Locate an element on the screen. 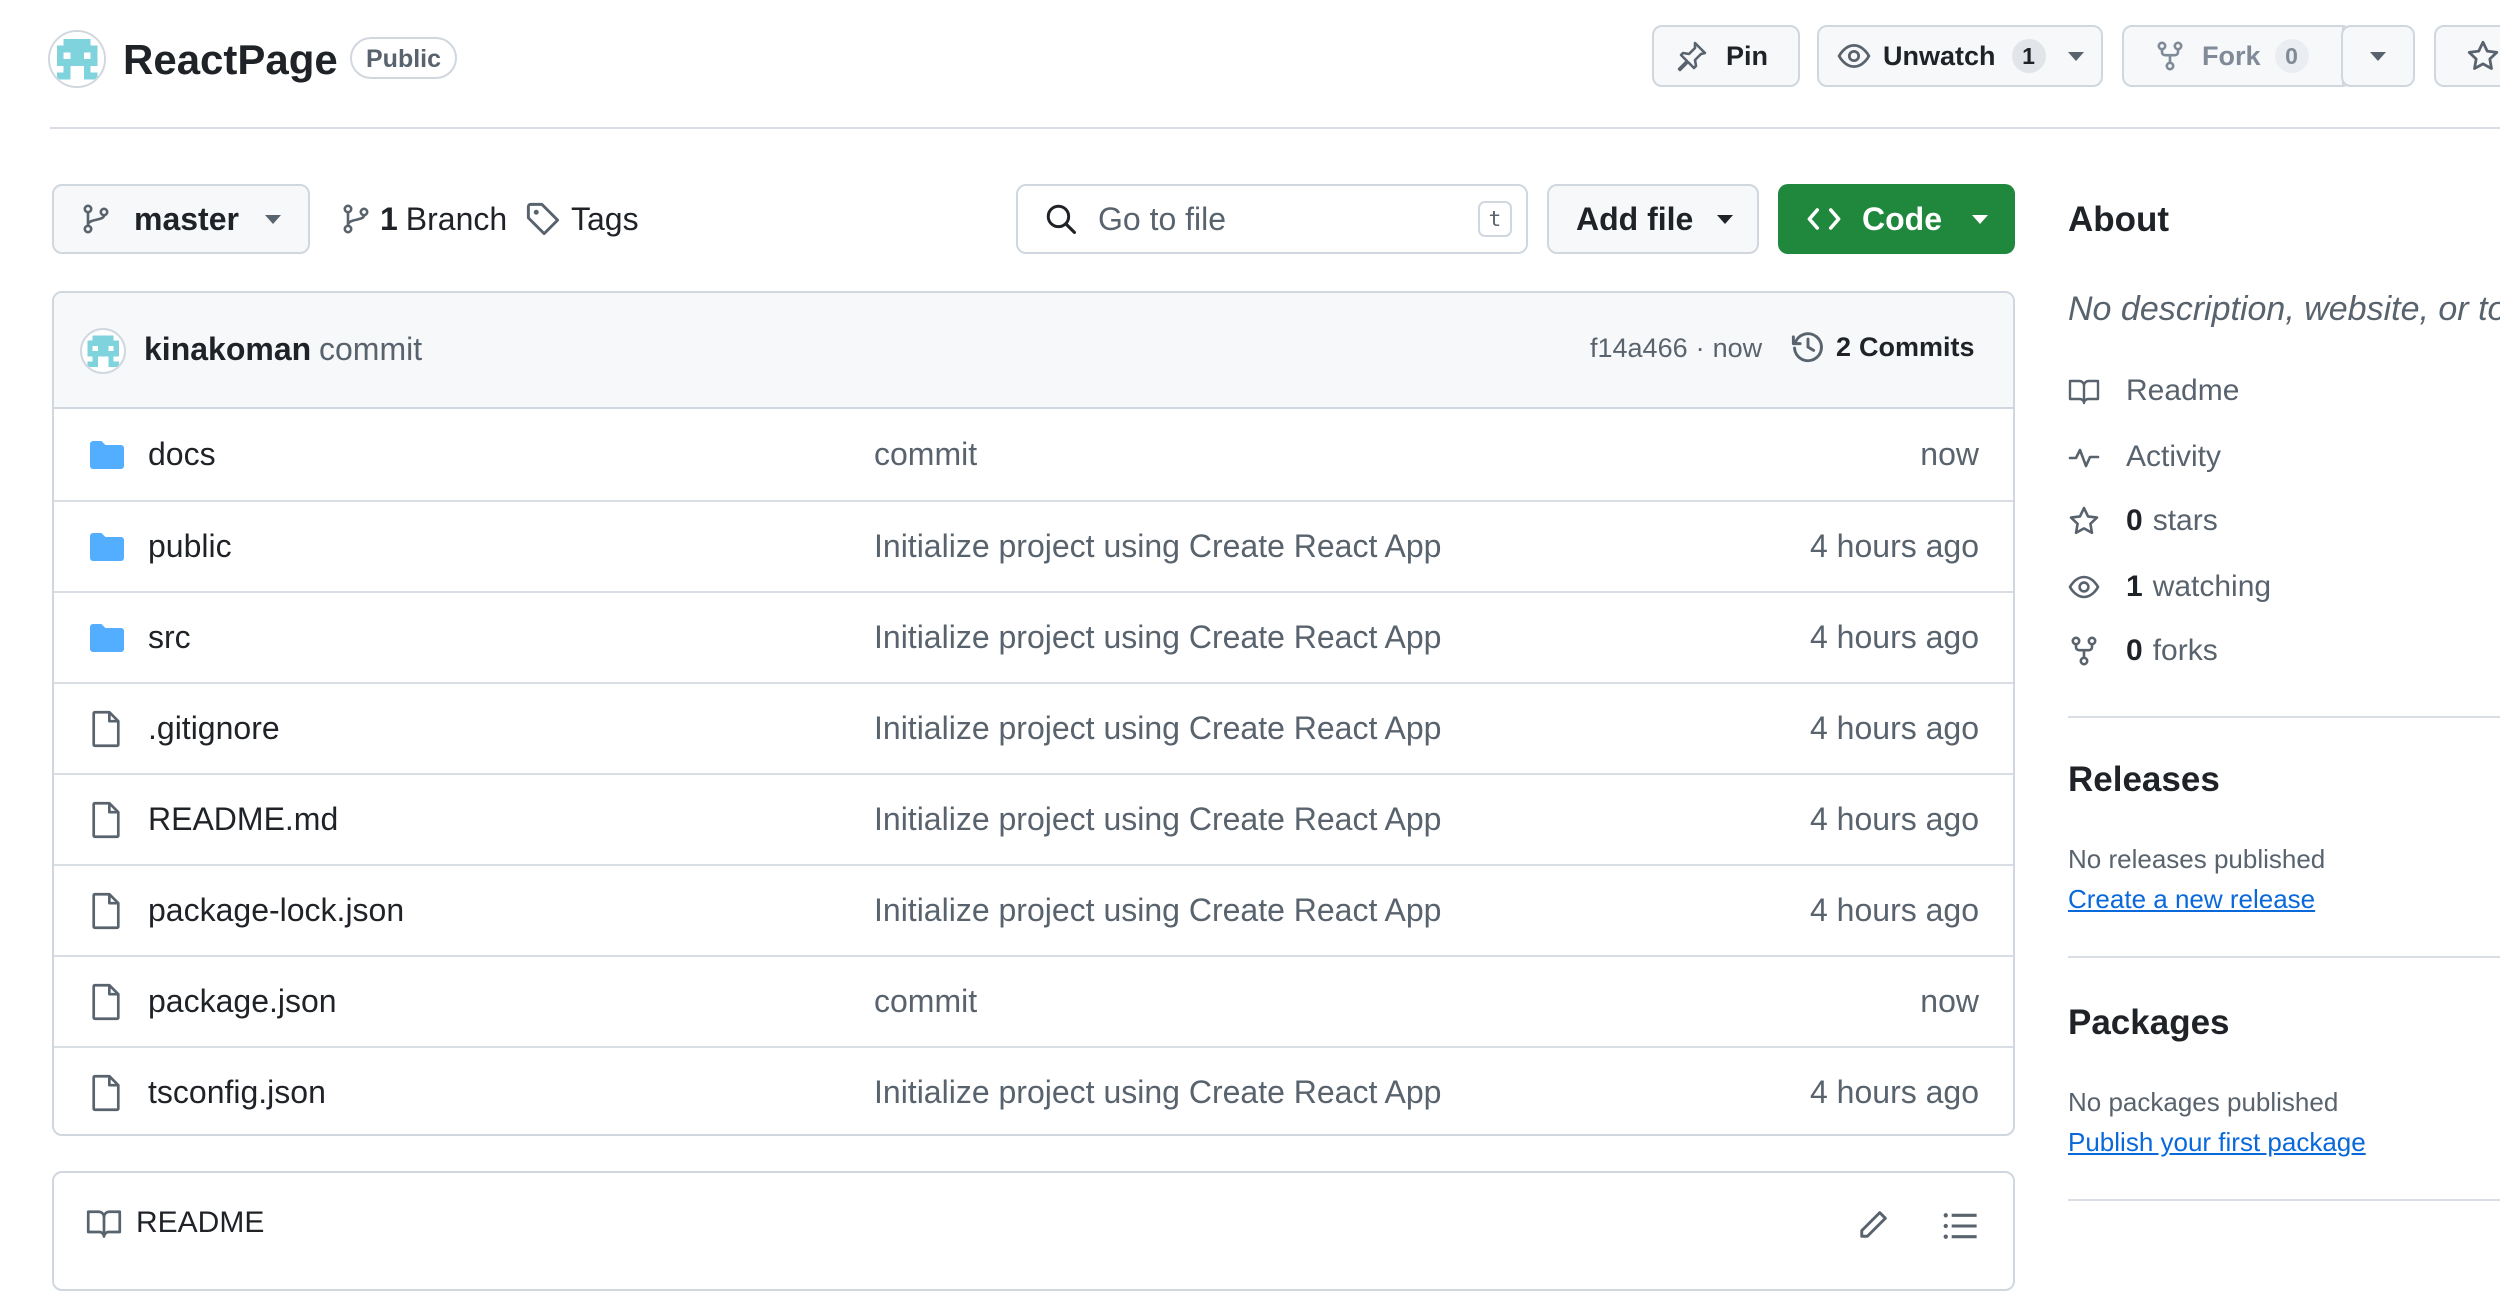  fork-count: 0 is located at coordinates (2291, 56).